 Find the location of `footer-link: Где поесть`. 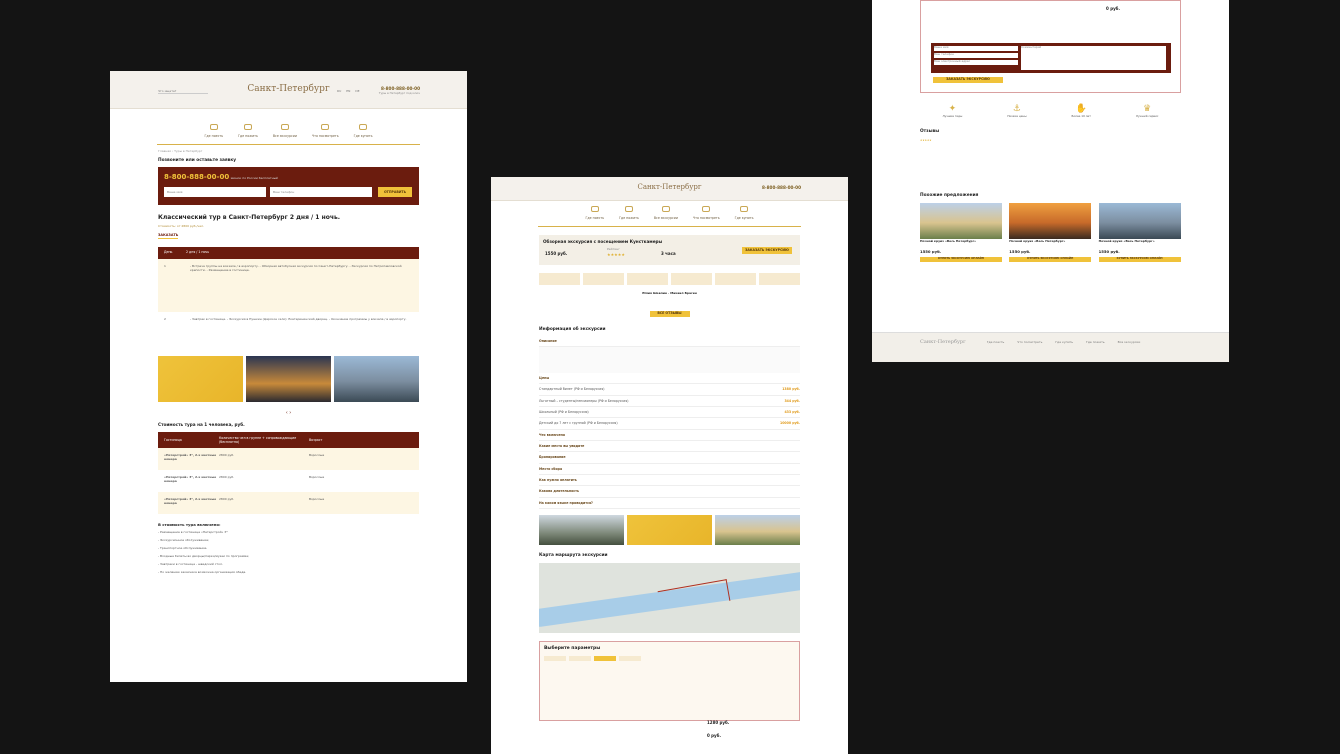

footer-link: Где поесть is located at coordinates (996, 342).